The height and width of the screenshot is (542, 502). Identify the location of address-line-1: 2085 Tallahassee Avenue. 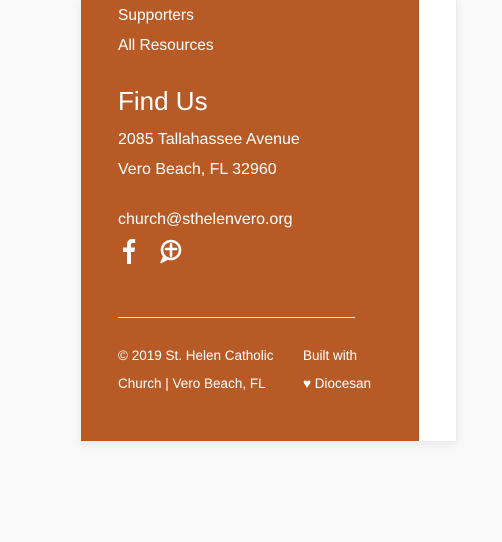
(209, 139).